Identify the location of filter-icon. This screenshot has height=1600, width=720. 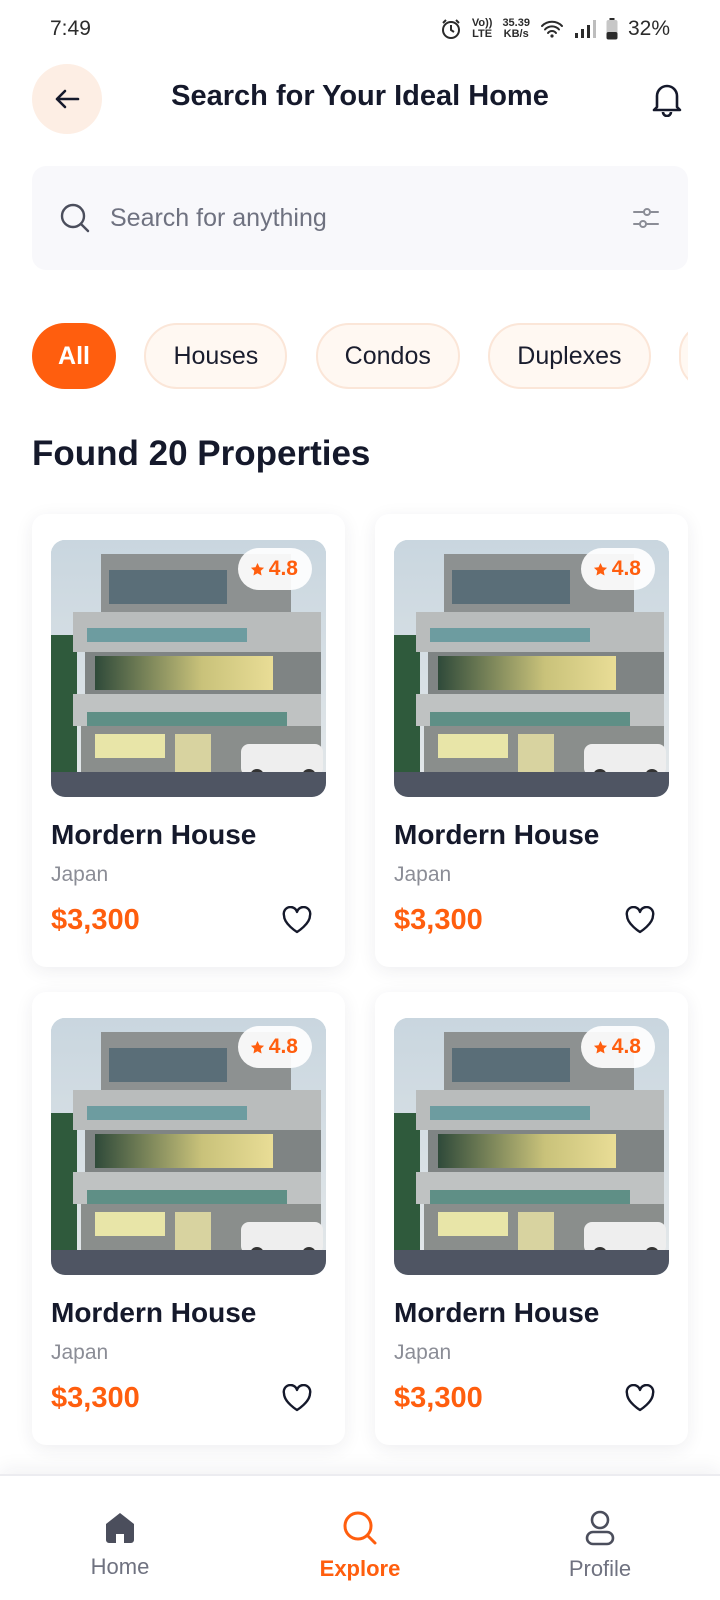
(646, 218).